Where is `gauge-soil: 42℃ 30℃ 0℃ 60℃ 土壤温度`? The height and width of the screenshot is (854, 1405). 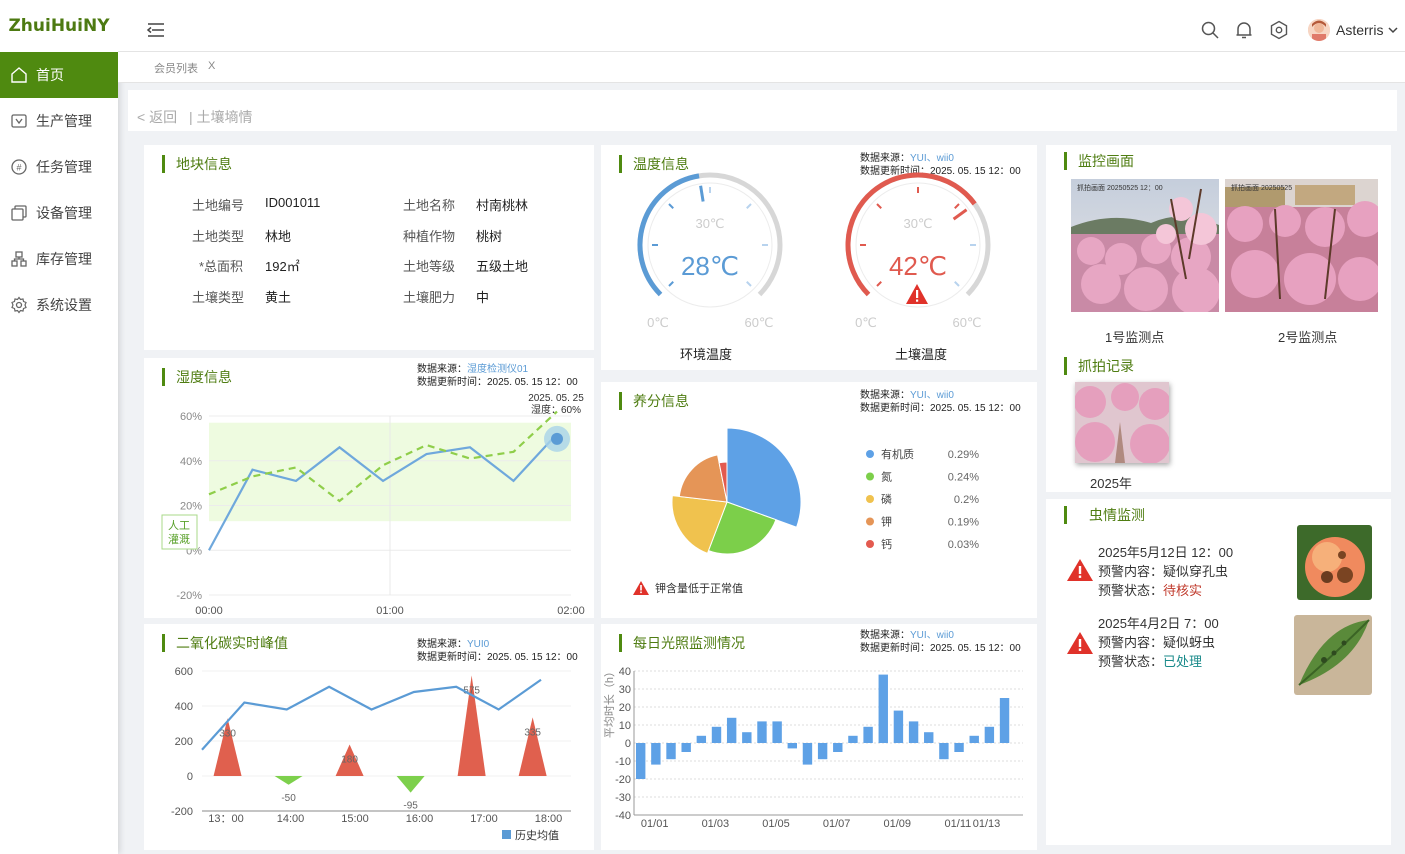
gauge-soil: 42℃ 30℃ 0℃ 60℃ 土壤温度 is located at coordinates (918, 267).